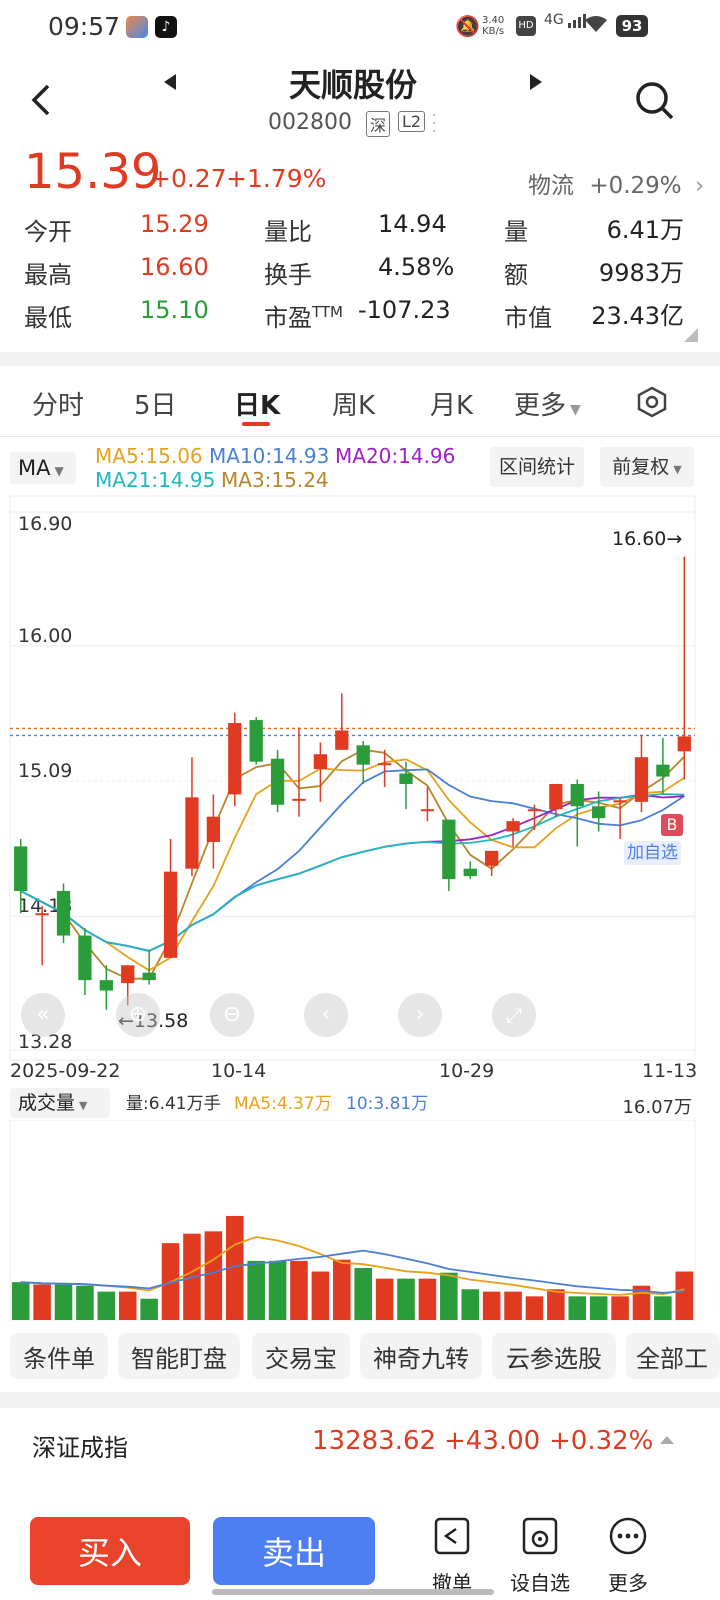 The width and height of the screenshot is (720, 1600). What do you see at coordinates (155, 403) in the screenshot?
I see `tab-5day: 5日` at bounding box center [155, 403].